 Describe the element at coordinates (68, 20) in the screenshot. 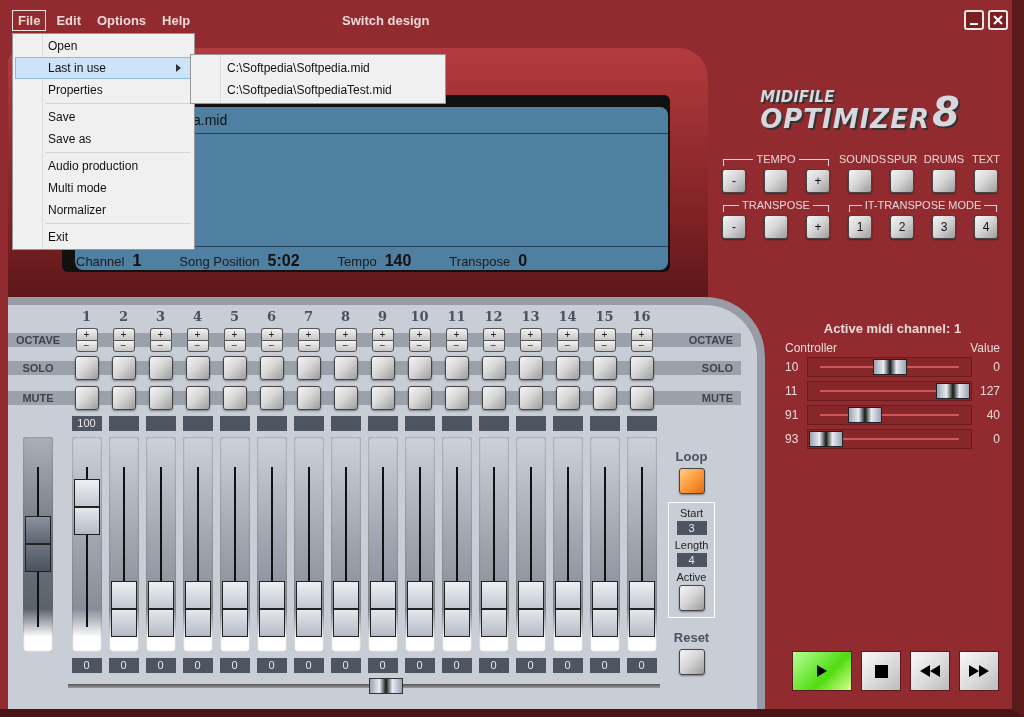

I see `menu-bar-item: Edit` at that location.